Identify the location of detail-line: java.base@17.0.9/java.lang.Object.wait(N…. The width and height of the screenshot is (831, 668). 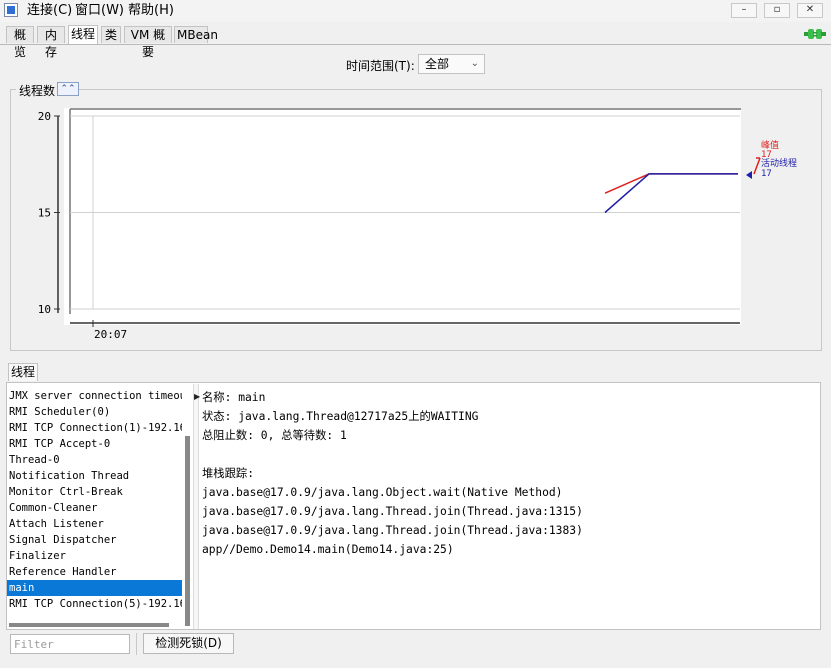
(382, 492).